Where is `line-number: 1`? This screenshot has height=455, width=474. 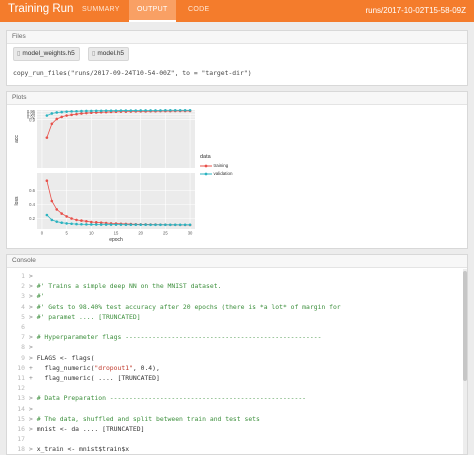 line-number: 1 is located at coordinates (23, 276).